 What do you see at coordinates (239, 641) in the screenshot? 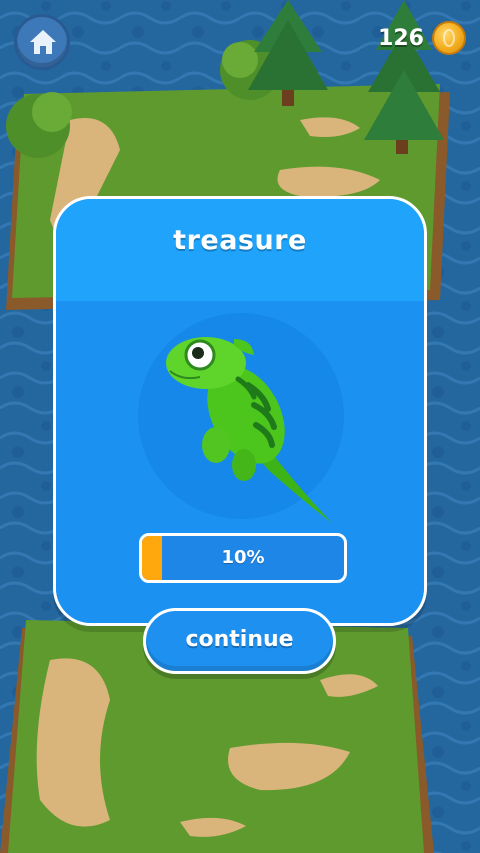
I see `continue-button: continue` at bounding box center [239, 641].